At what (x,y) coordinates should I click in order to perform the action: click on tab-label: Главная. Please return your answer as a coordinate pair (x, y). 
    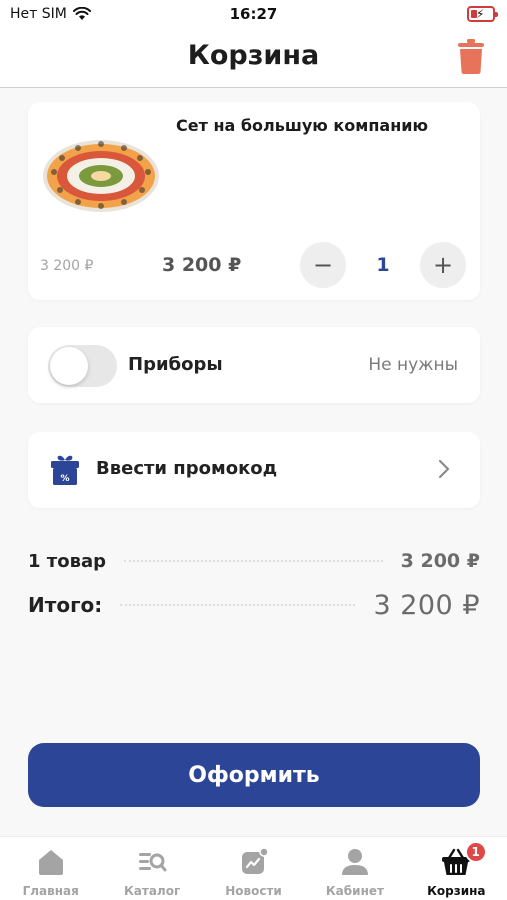
    Looking at the image, I should click on (50, 891).